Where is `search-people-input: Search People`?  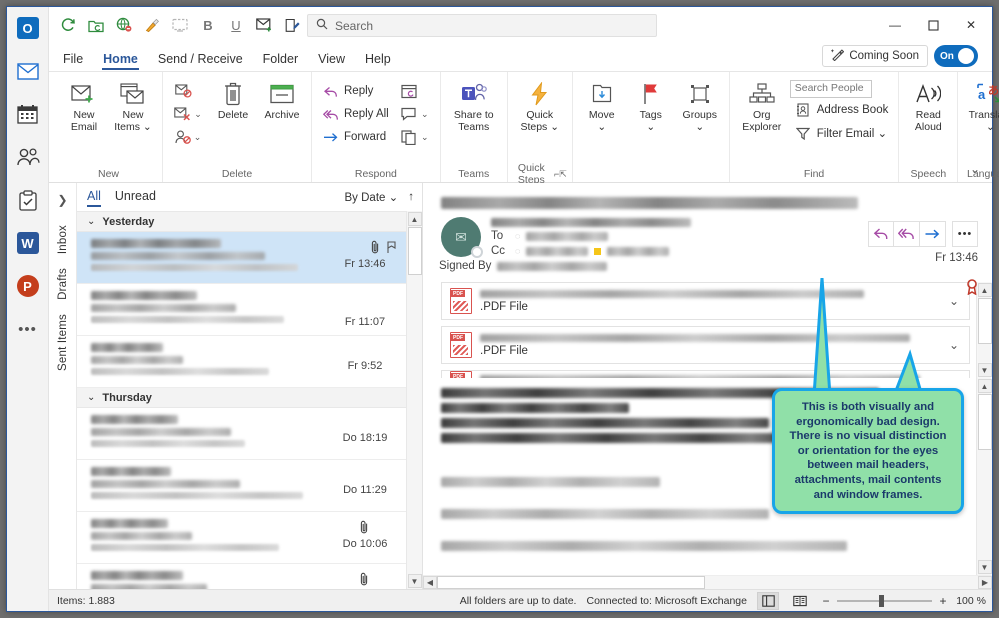
search-people-input: Search People is located at coordinates (830, 89).